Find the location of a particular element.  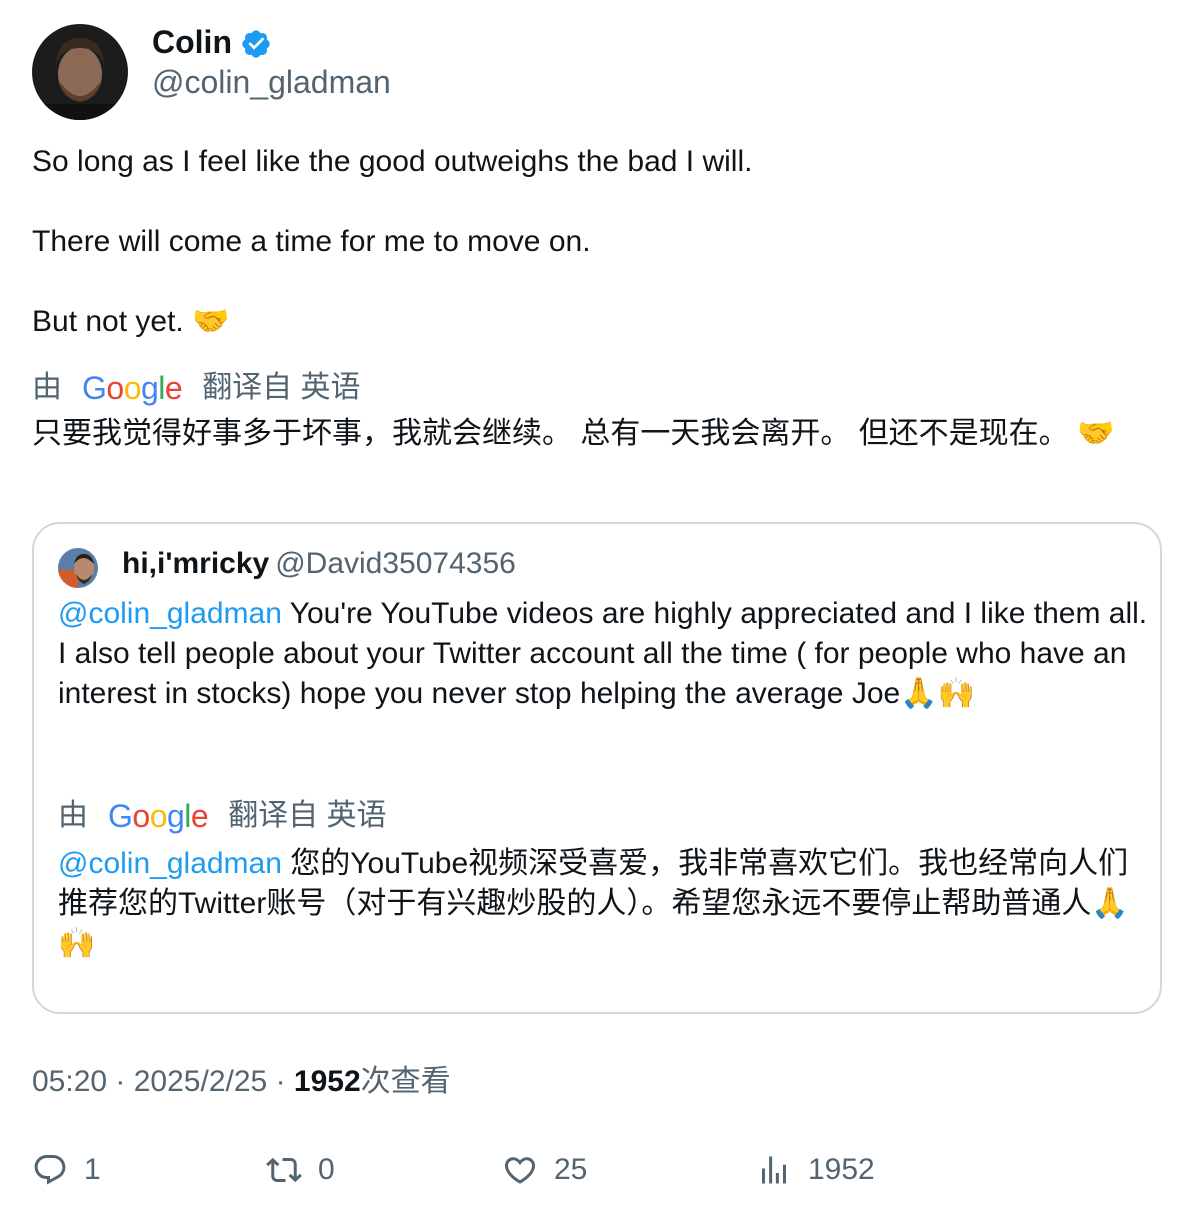

retweet-button: 0 is located at coordinates (300, 1170).